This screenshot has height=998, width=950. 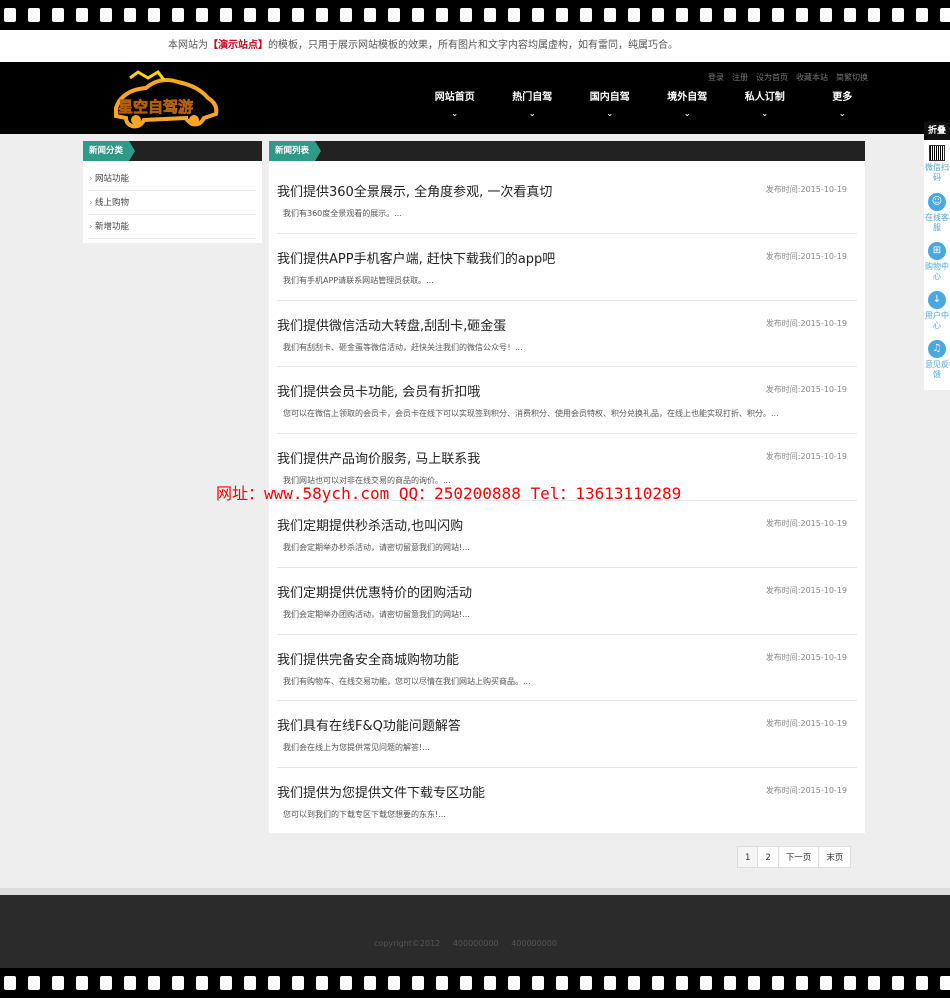 What do you see at coordinates (843, 105) in the screenshot?
I see `nav-item: 更多 ⌄` at bounding box center [843, 105].